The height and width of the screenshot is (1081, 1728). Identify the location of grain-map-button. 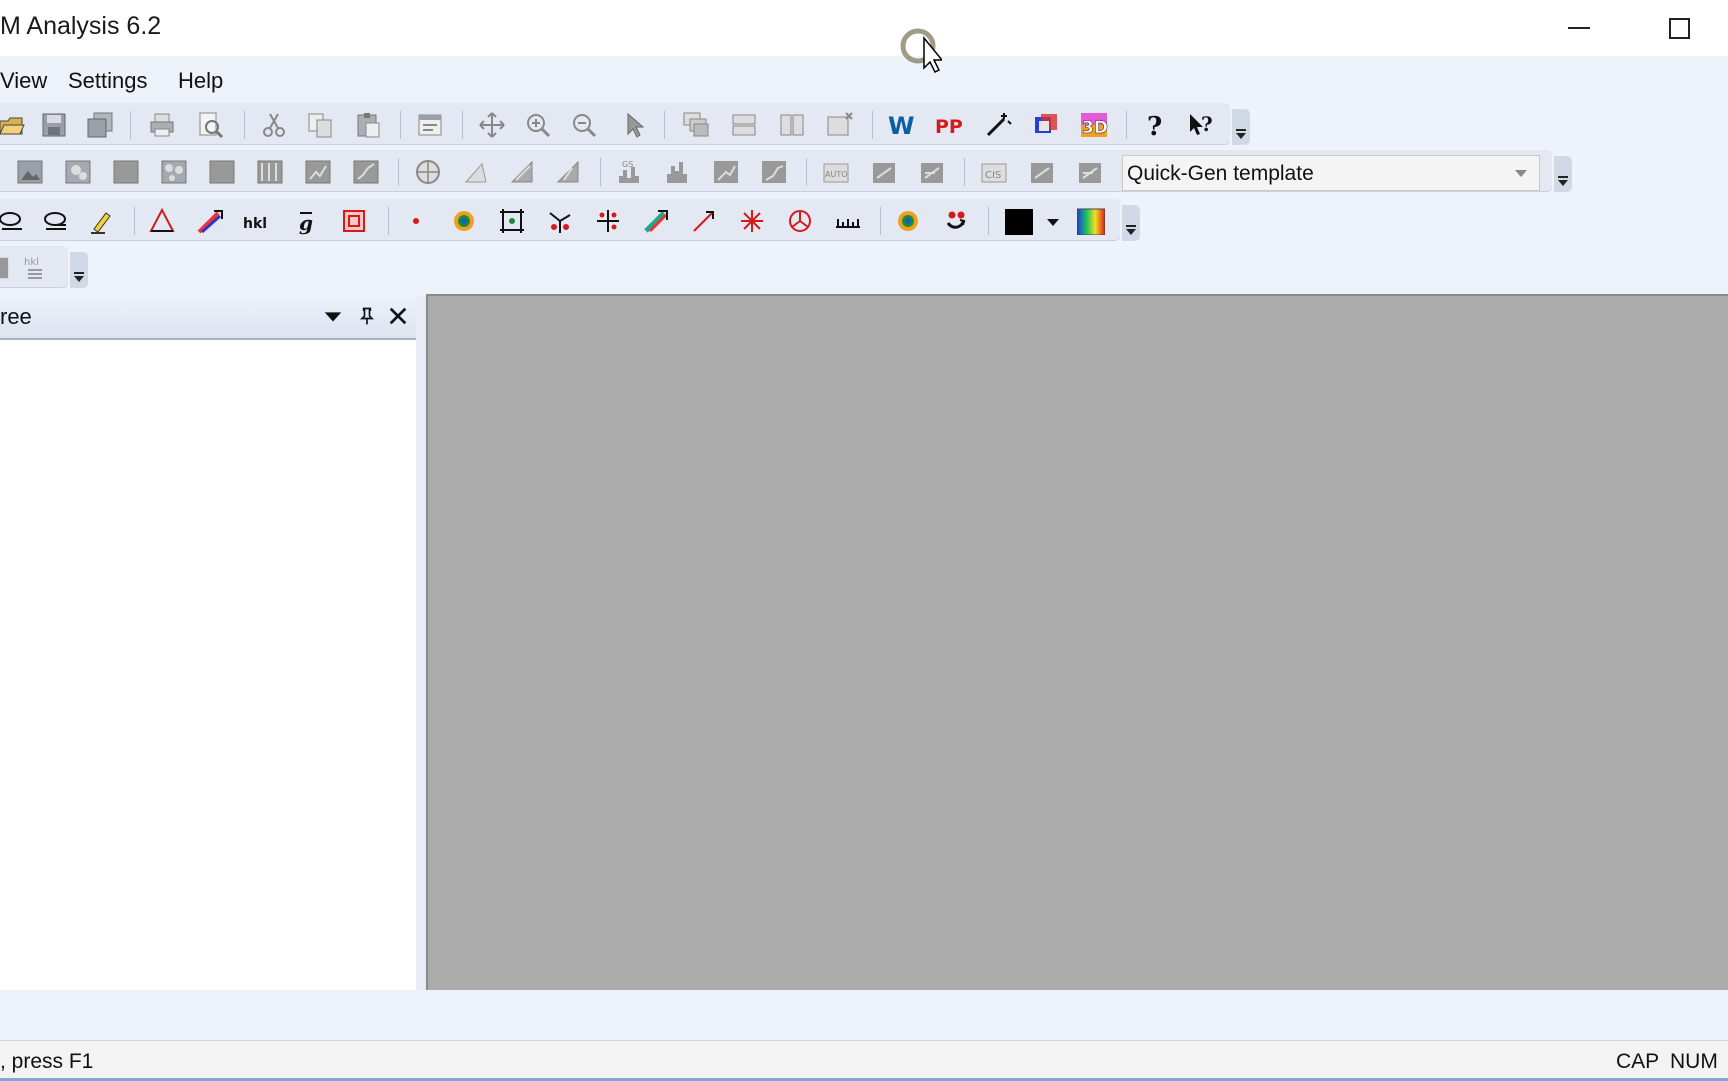
(174, 172).